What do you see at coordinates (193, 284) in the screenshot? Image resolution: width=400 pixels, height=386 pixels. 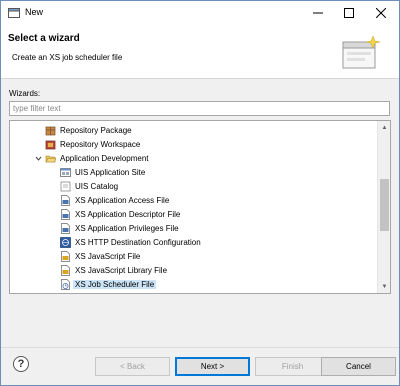 I see `tree-item-xs-job-scheduler-file: XS Job Scheduler File` at bounding box center [193, 284].